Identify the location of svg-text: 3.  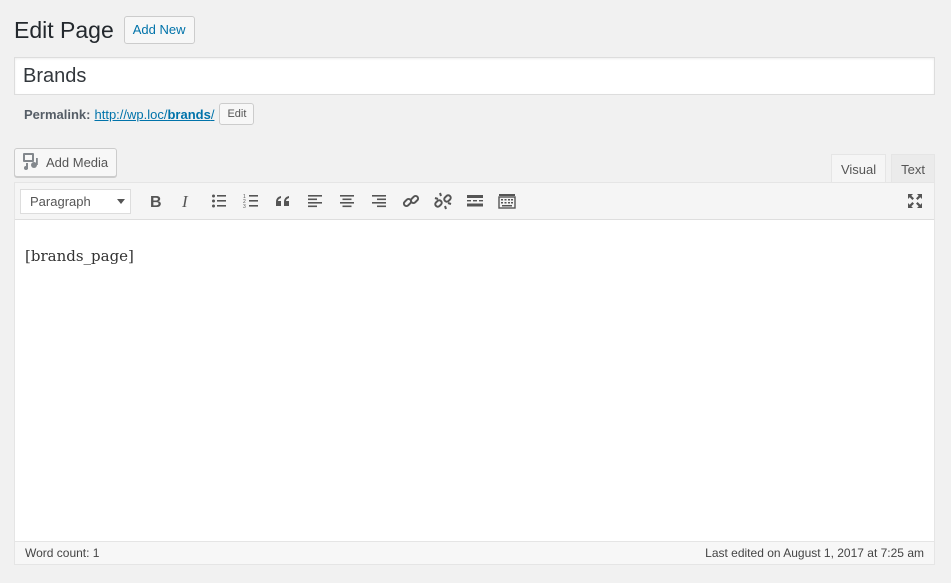
(244, 206).